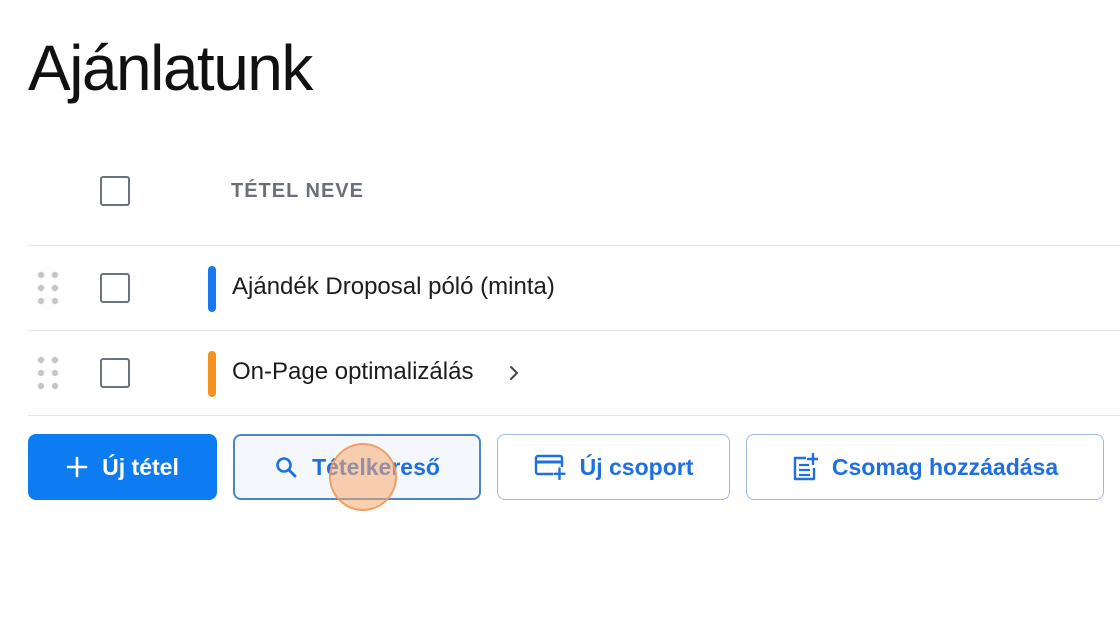 The width and height of the screenshot is (1120, 626). Describe the element at coordinates (514, 373) in the screenshot. I see `chevron-right-icon` at that location.